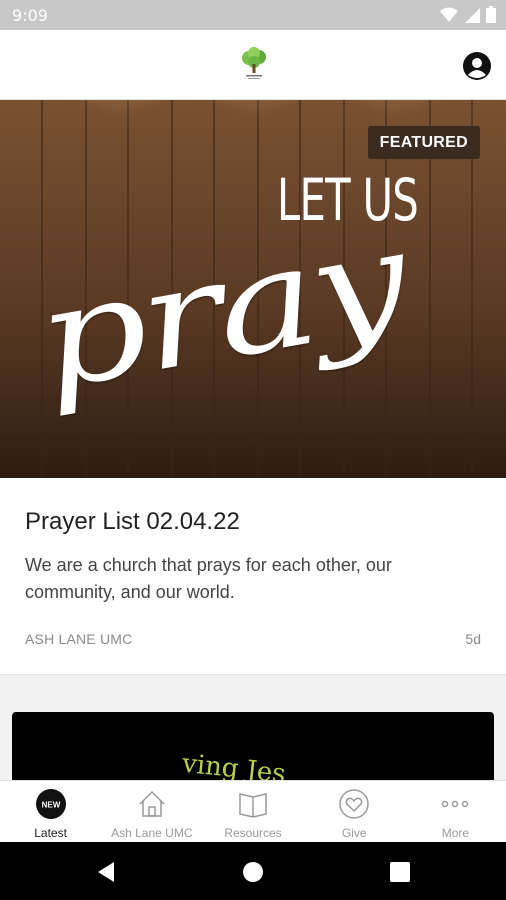 This screenshot has height=900, width=506. I want to click on status-bar: 9:09, so click(253, 15).